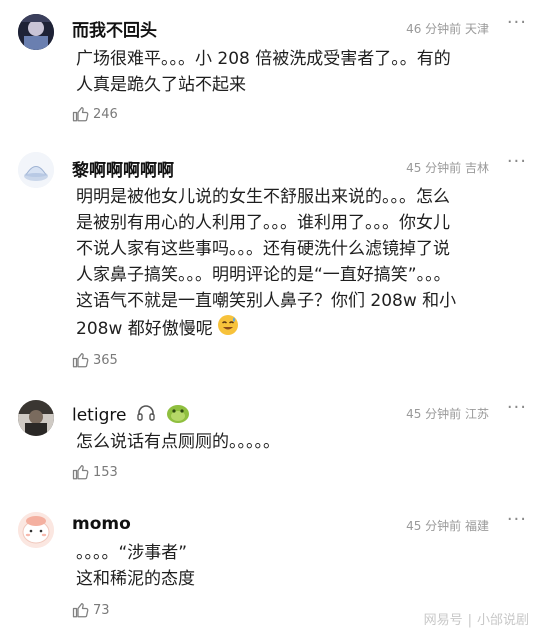 Image resolution: width=543 pixels, height=640 pixels. What do you see at coordinates (101, 610) in the screenshot?
I see `like-count: 73` at bounding box center [101, 610].